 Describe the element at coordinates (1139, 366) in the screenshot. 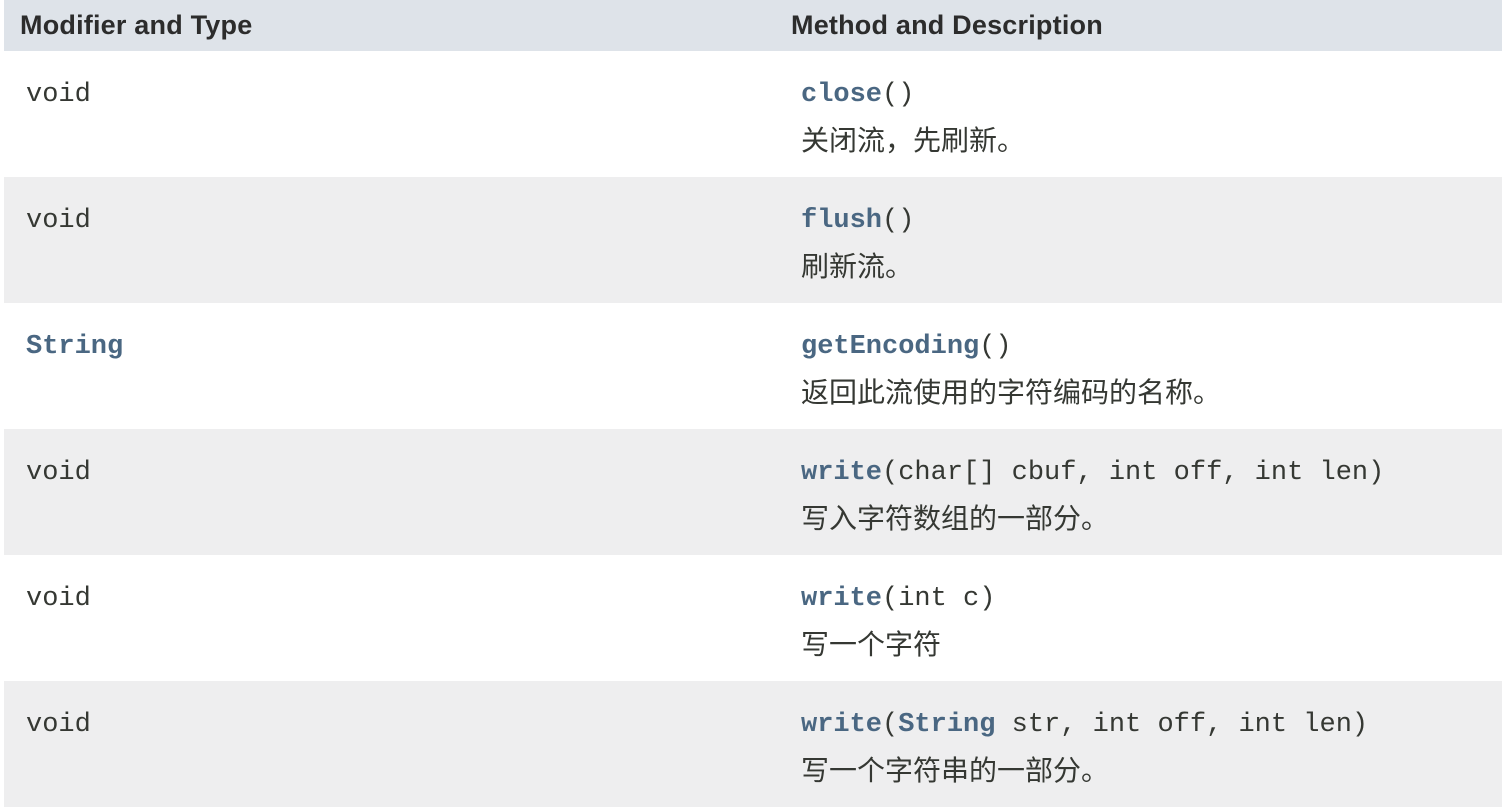

I see `method-cell: getEncoding() 返回此流使用的字符编码的名称。` at that location.